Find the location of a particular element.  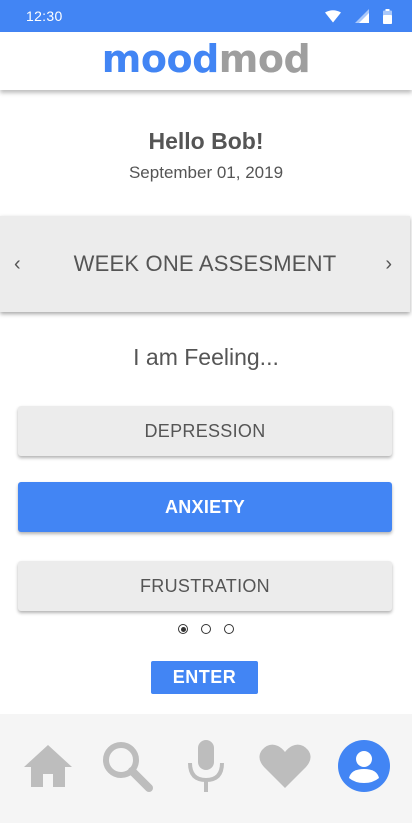

app-header: moodmod is located at coordinates (206, 61).